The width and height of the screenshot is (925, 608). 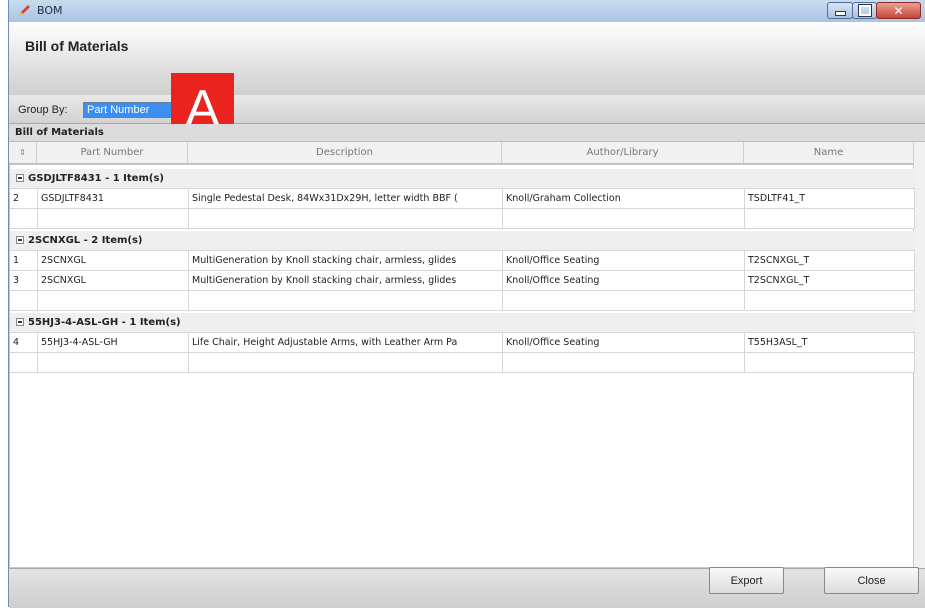 What do you see at coordinates (623, 153) in the screenshot?
I see `column-header-author-library: Author/Library` at bounding box center [623, 153].